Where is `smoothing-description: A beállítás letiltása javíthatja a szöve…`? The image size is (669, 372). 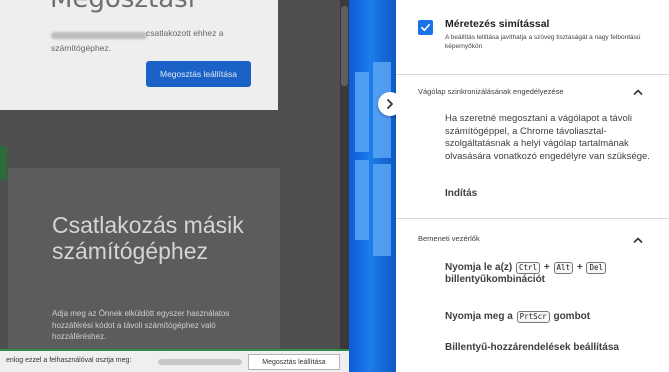
smoothing-description: A beállítás letiltása javíthatja a szöve… is located at coordinates (543, 42).